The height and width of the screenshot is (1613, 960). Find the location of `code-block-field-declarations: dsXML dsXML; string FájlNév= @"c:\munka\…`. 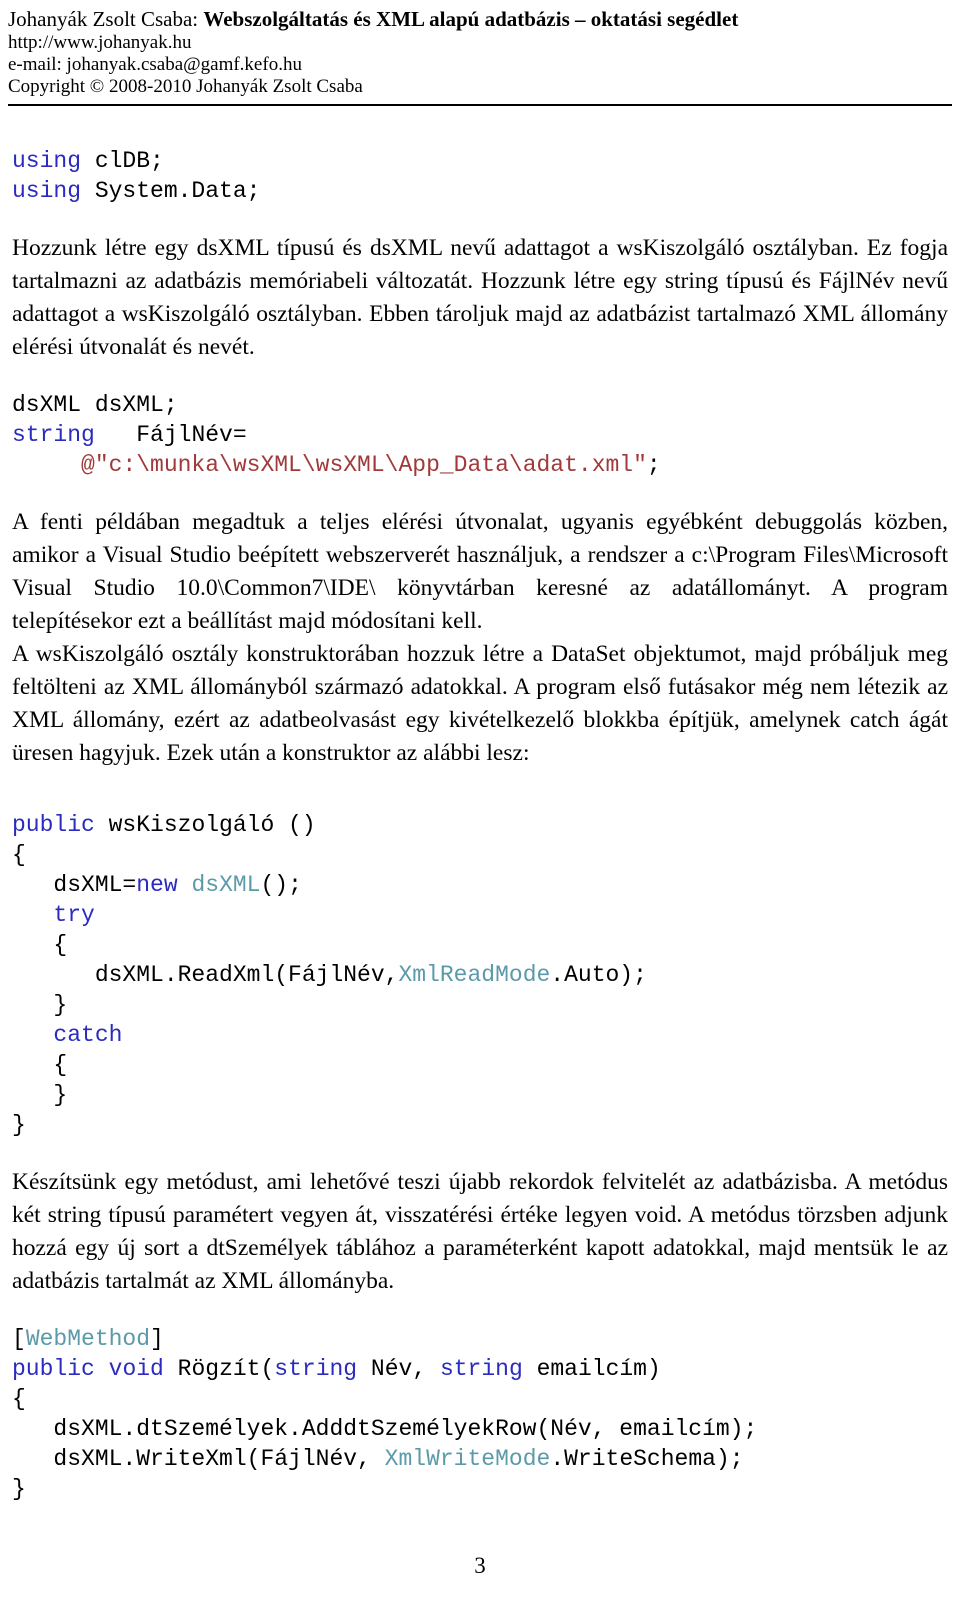

code-block-field-declarations: dsXML dsXML; string FájlNév= @"c:\munka\… is located at coordinates (480, 435).